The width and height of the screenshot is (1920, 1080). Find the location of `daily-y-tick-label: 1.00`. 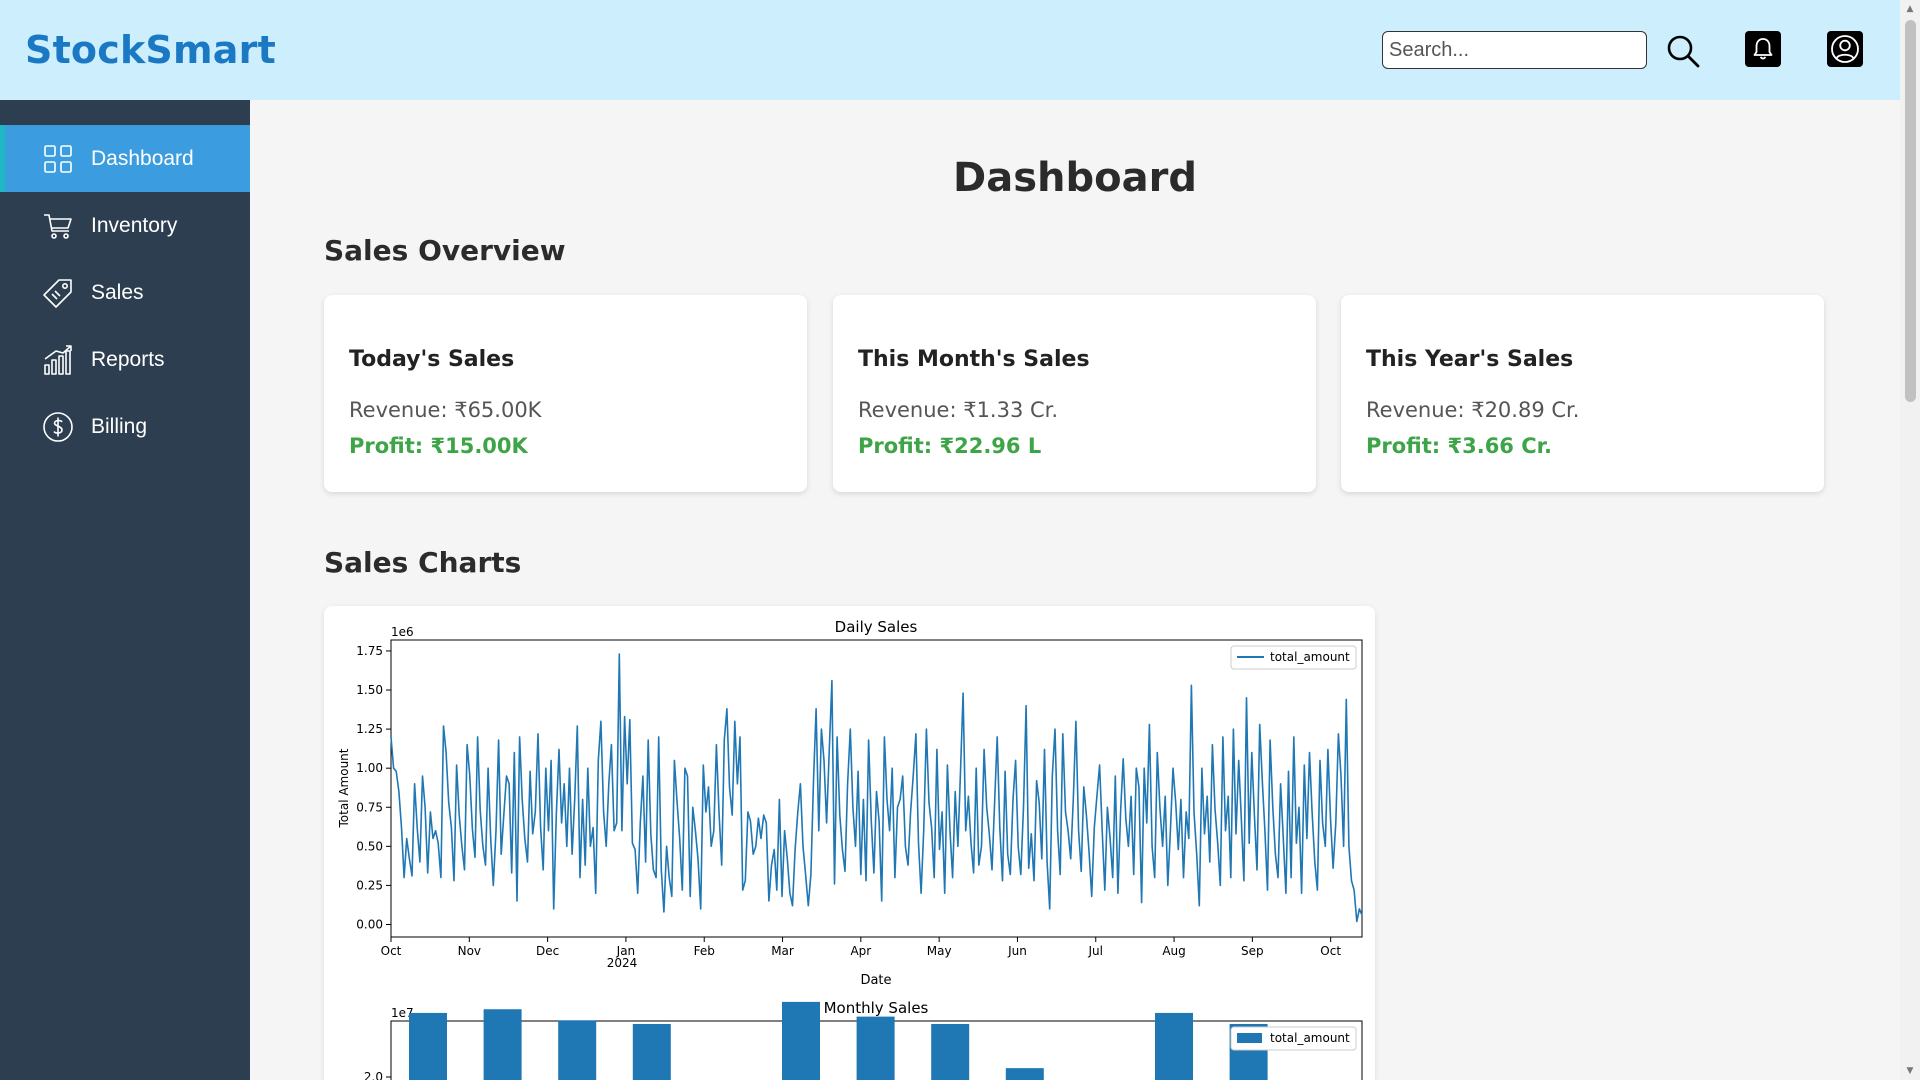

daily-y-tick-label: 1.00 is located at coordinates (369, 768).